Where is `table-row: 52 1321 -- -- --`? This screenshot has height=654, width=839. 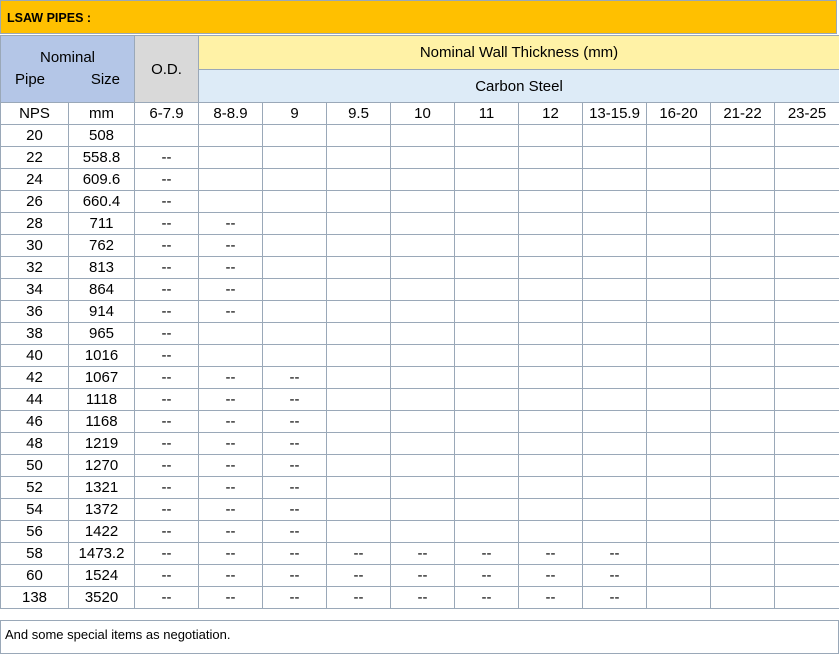 table-row: 52 1321 -- -- -- is located at coordinates (419, 487).